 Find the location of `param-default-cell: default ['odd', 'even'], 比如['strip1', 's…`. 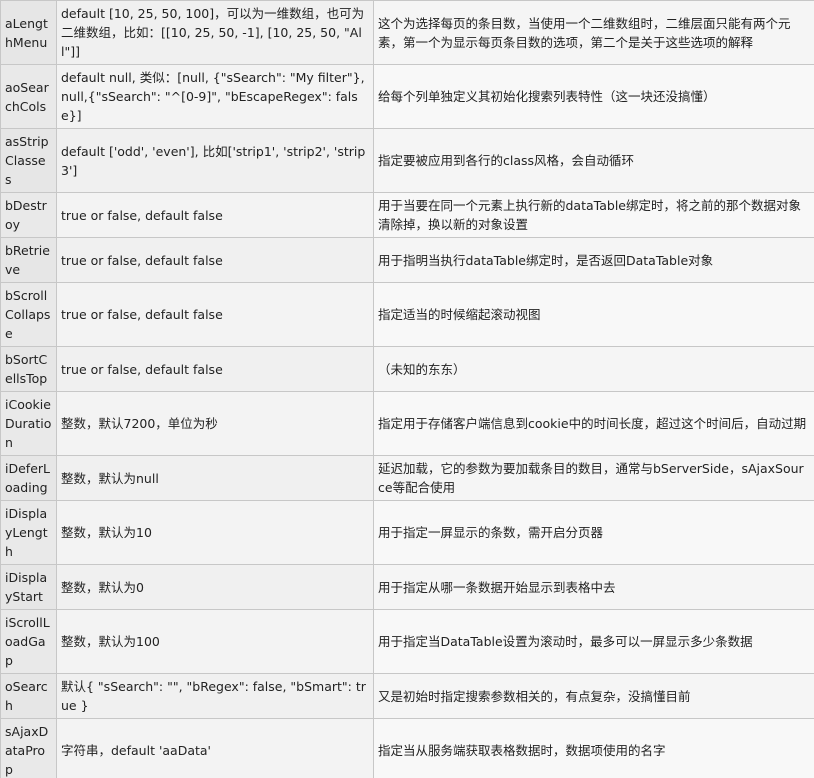

param-default-cell: default ['odd', 'even'], 比如['strip1', 's… is located at coordinates (215, 160).